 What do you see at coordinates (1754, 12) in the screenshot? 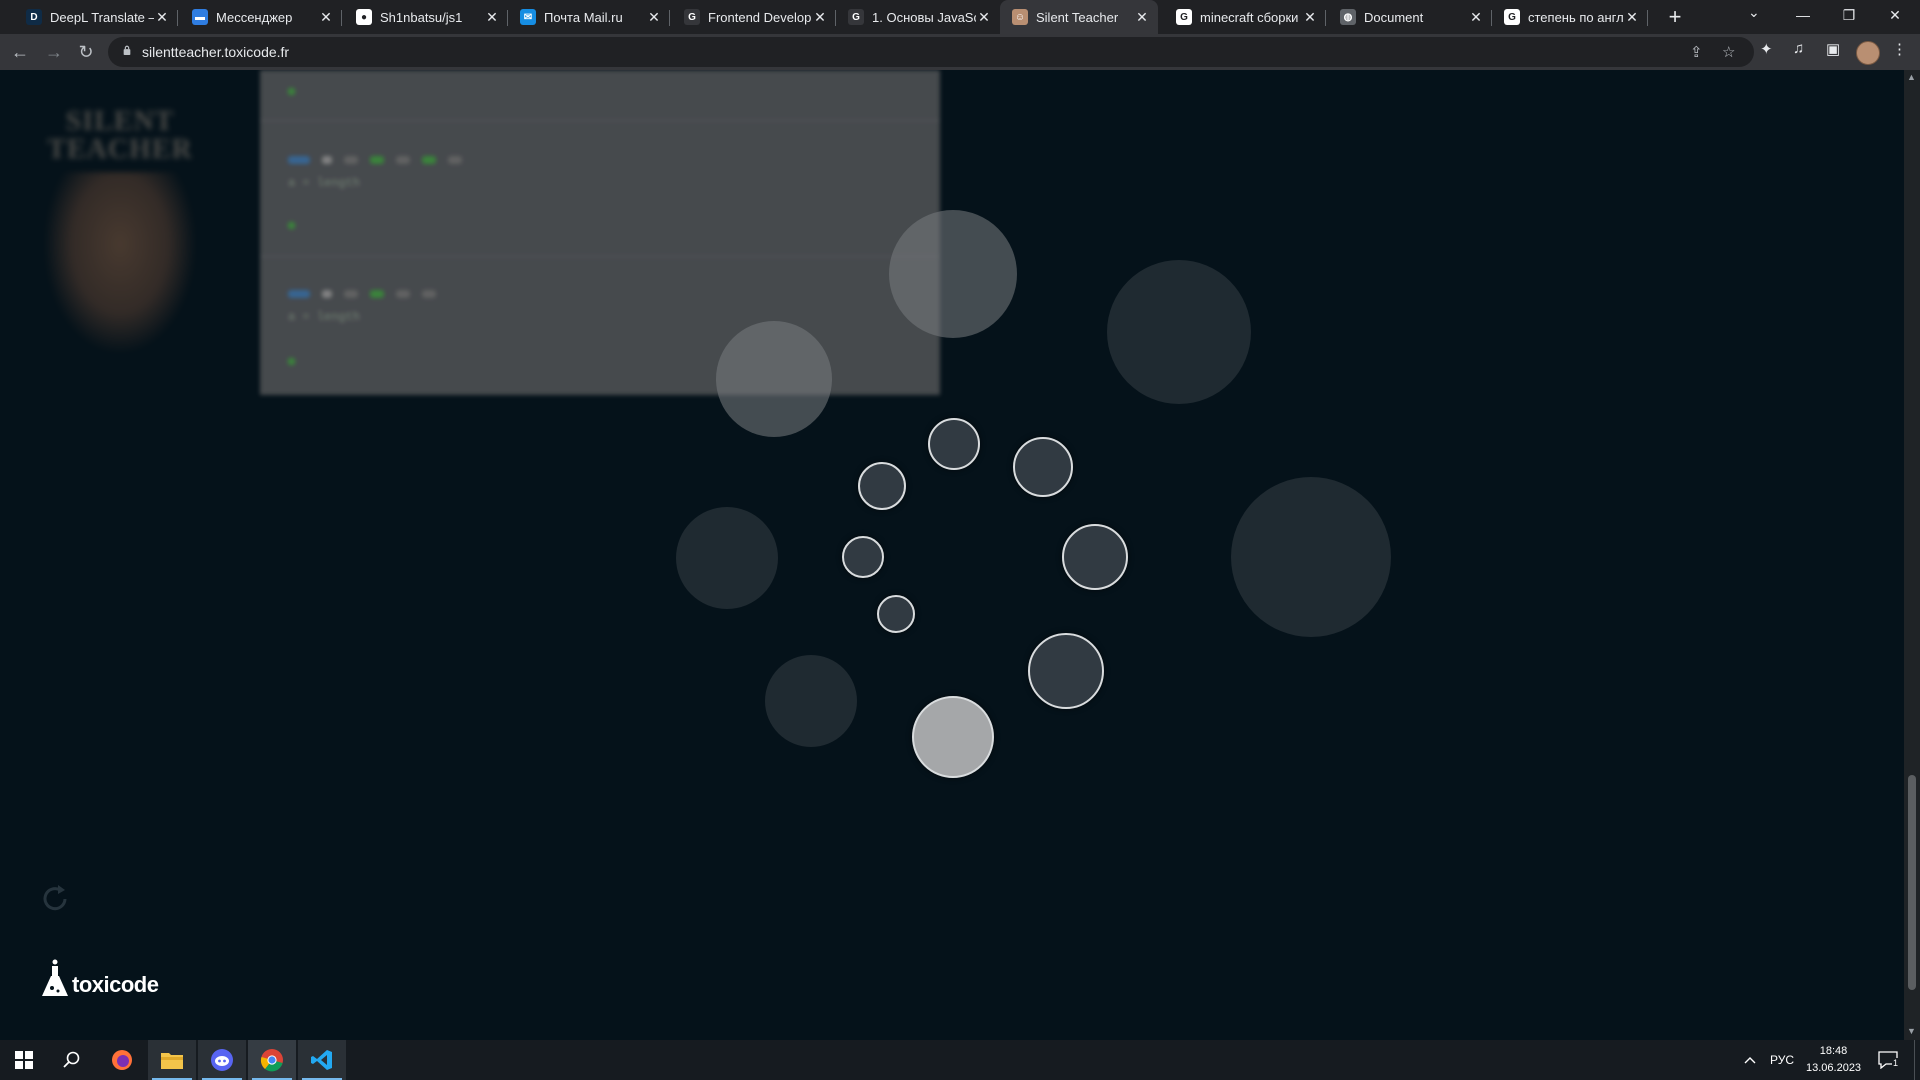
I see `tab-search-chevron-icon: ⌄` at bounding box center [1754, 12].